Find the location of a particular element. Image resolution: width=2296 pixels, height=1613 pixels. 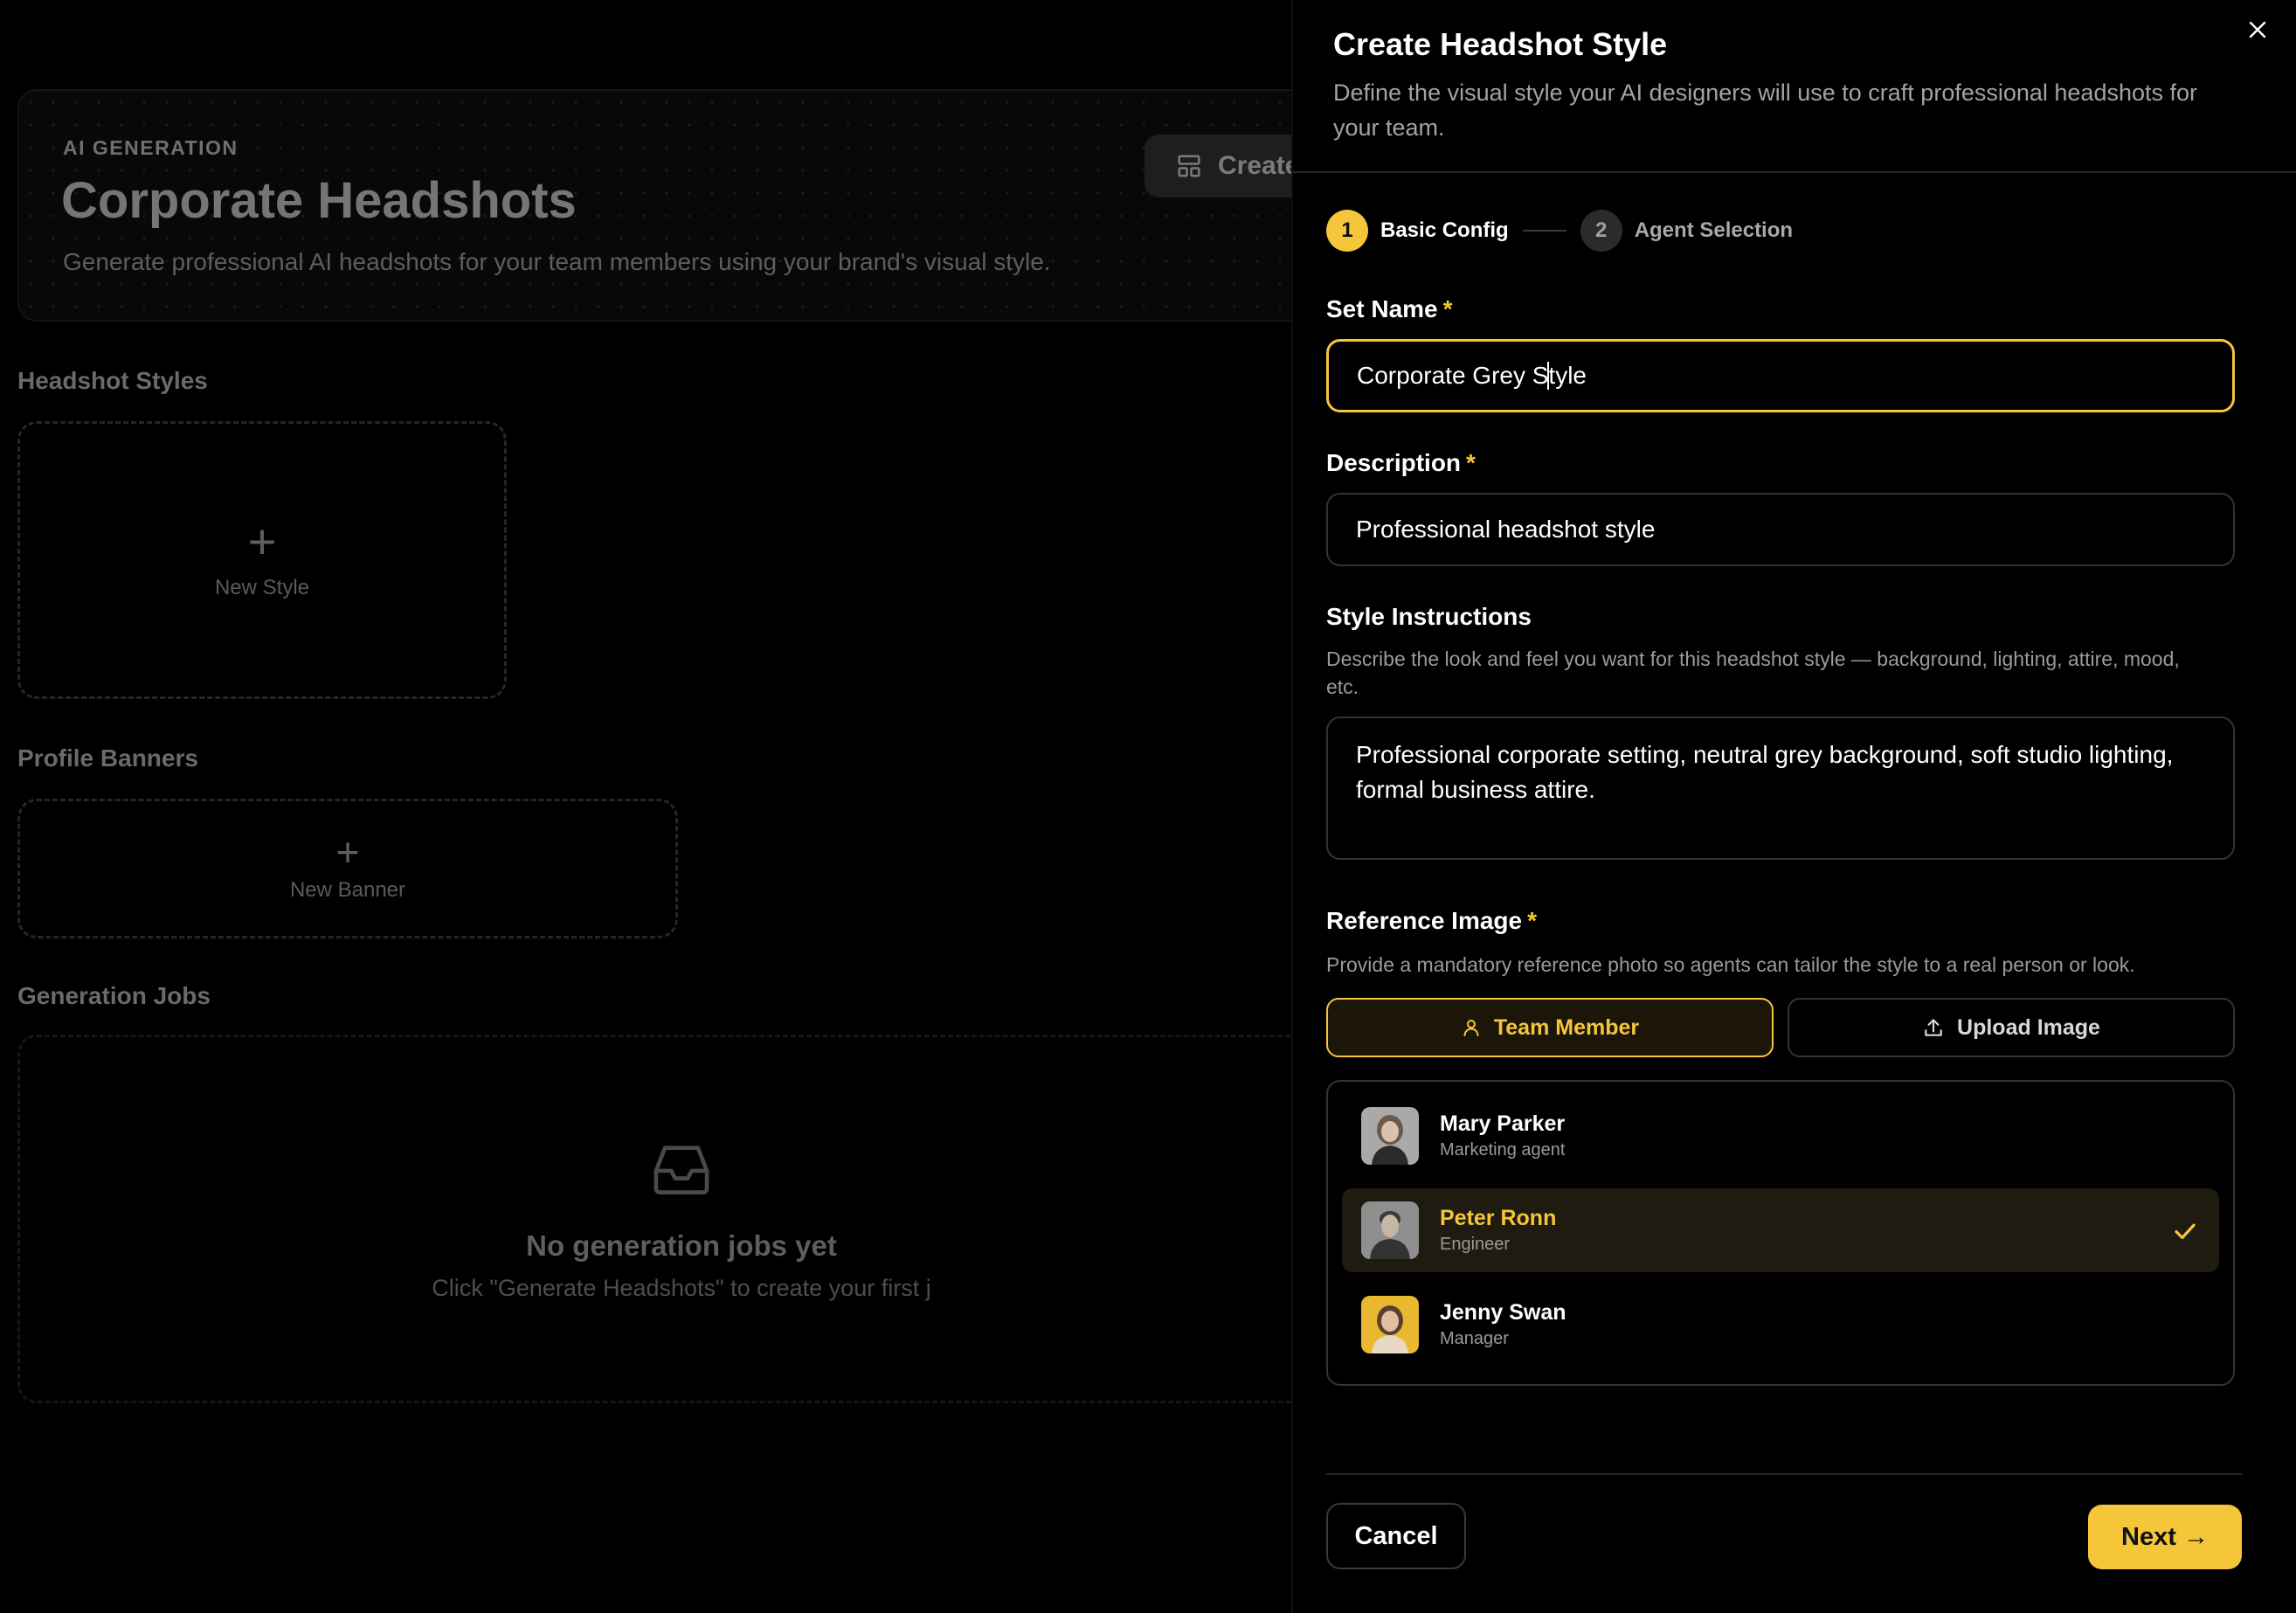

upload-icon is located at coordinates (1934, 1027).